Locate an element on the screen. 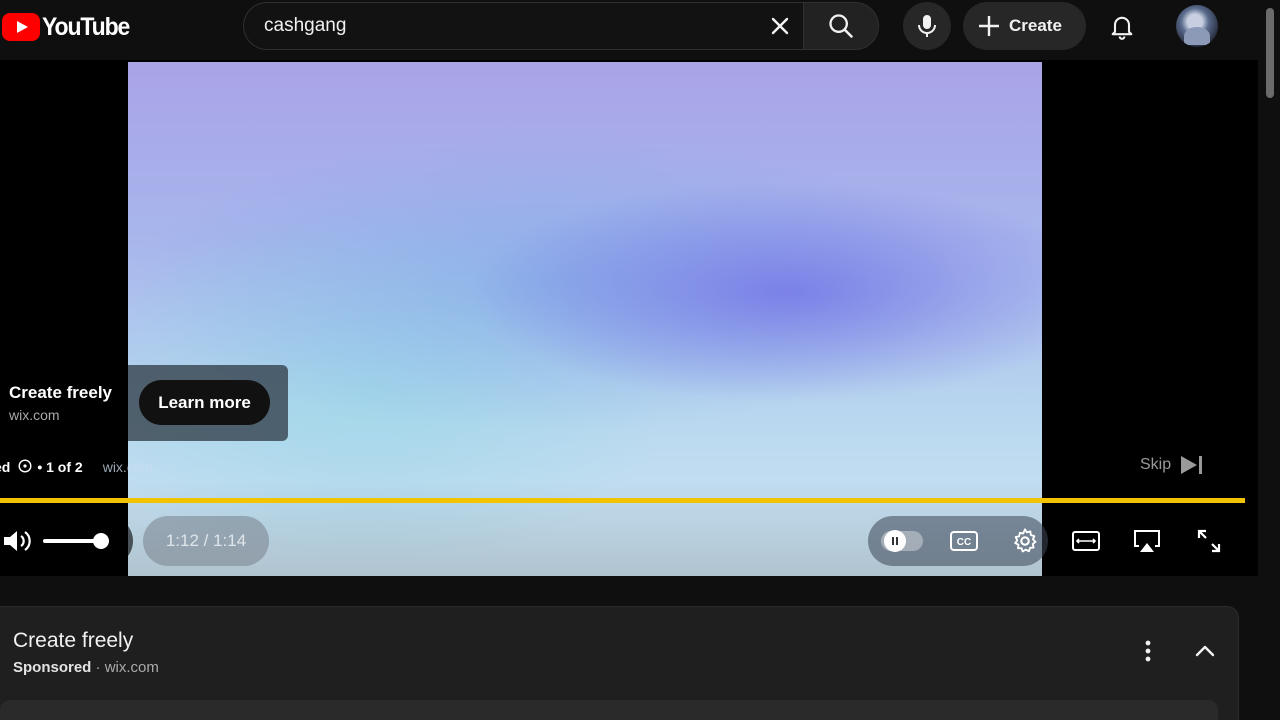 This screenshot has height=720, width=1280. voice-search-button is located at coordinates (927, 26).